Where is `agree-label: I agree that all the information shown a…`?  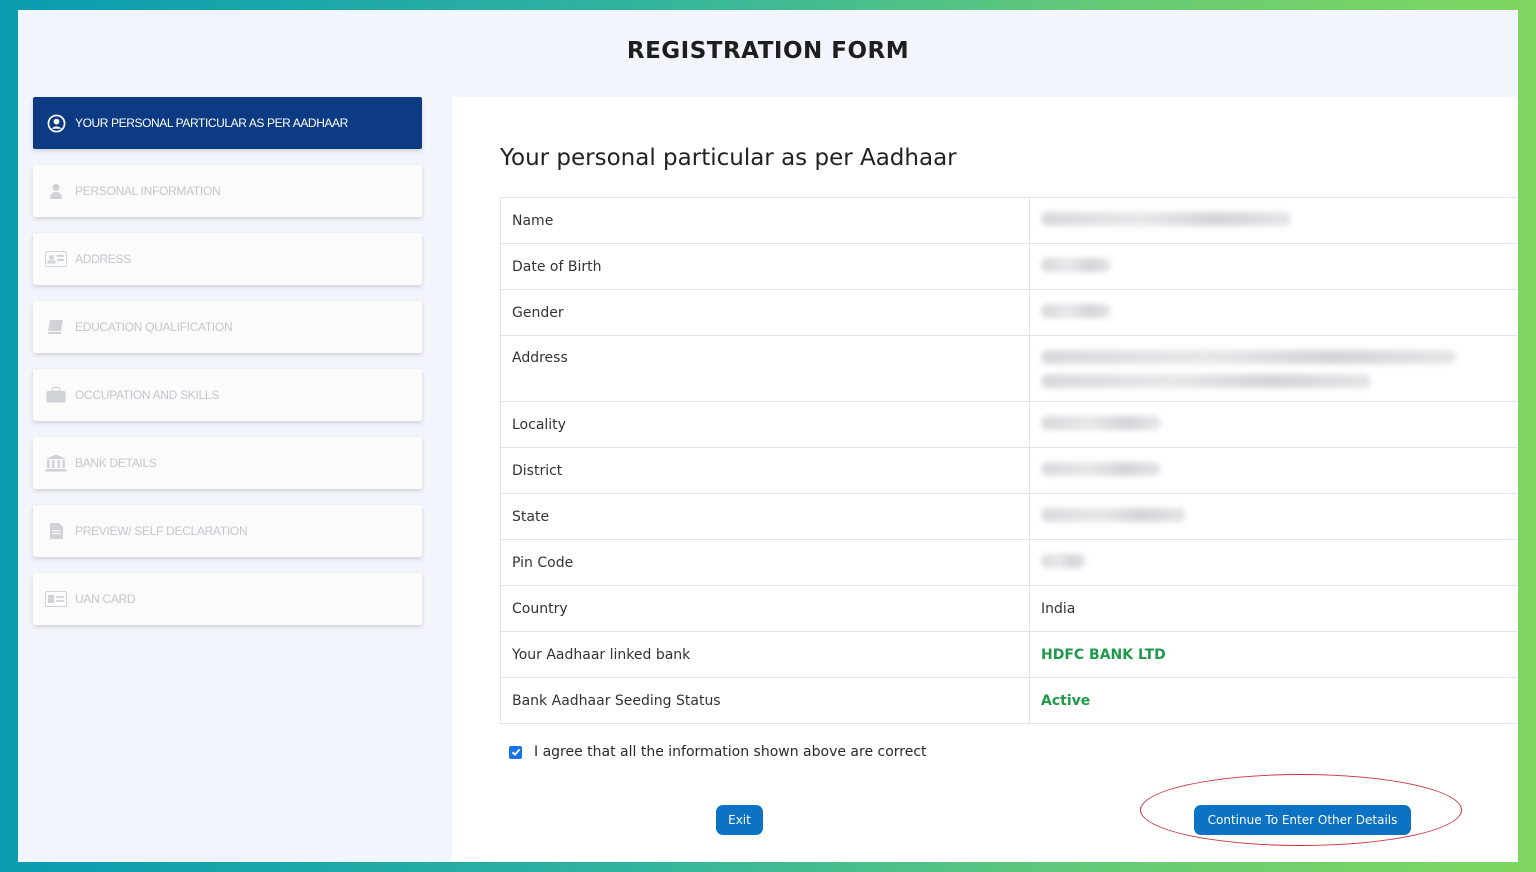
agree-label: I agree that all the information shown a… is located at coordinates (730, 752).